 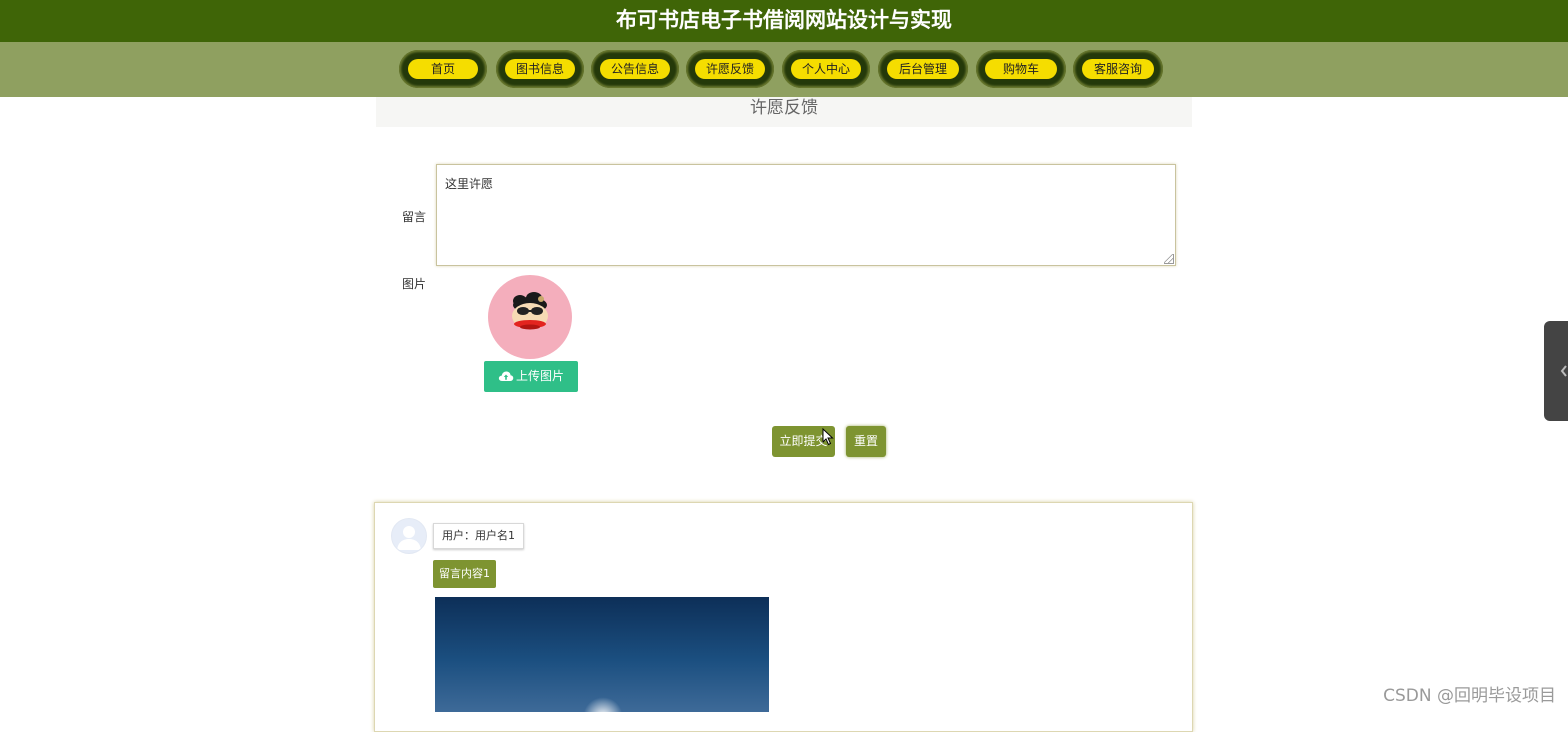 What do you see at coordinates (414, 284) in the screenshot?
I see `image-label: 图片` at bounding box center [414, 284].